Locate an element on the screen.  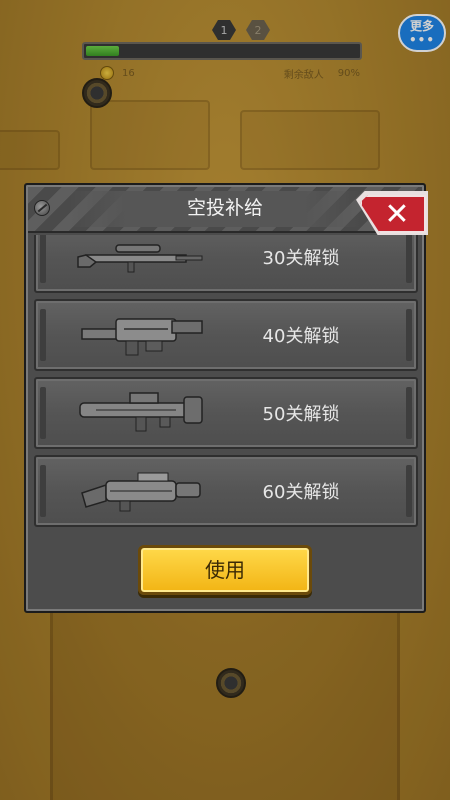
rocket-launcher-icon is located at coordinates (141, 412).